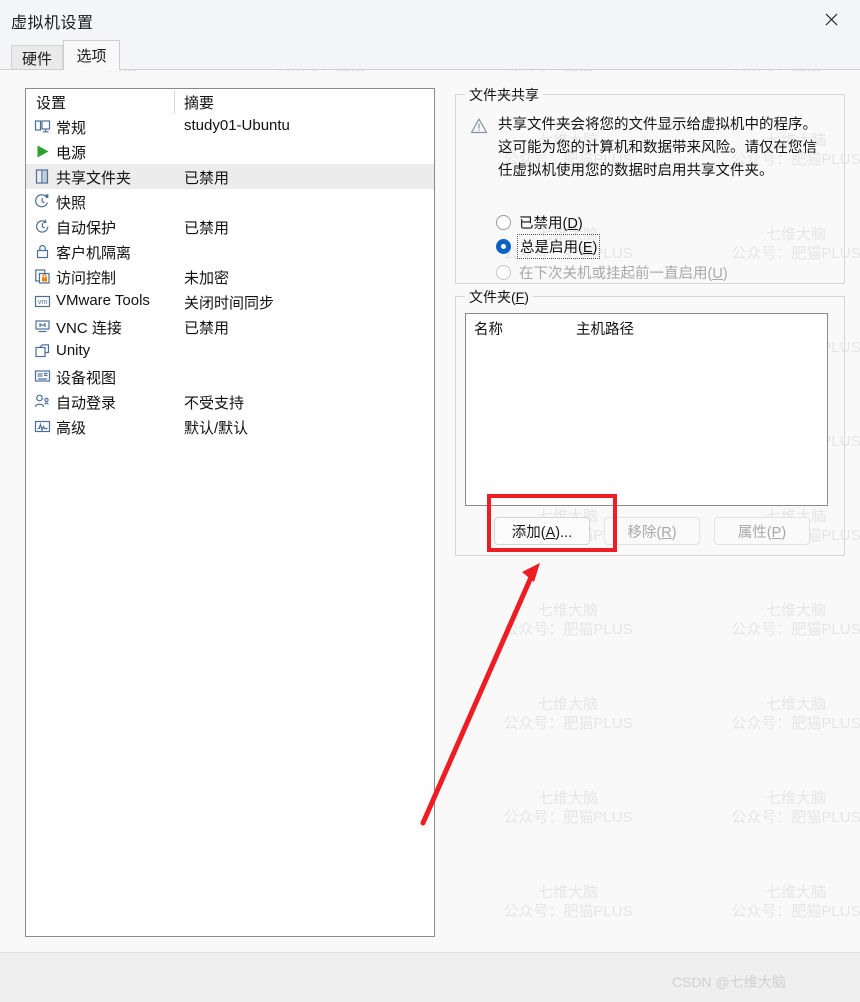 The height and width of the screenshot is (1002, 860). What do you see at coordinates (86, 228) in the screenshot?
I see `settings-row-label: 自动保护` at bounding box center [86, 228].